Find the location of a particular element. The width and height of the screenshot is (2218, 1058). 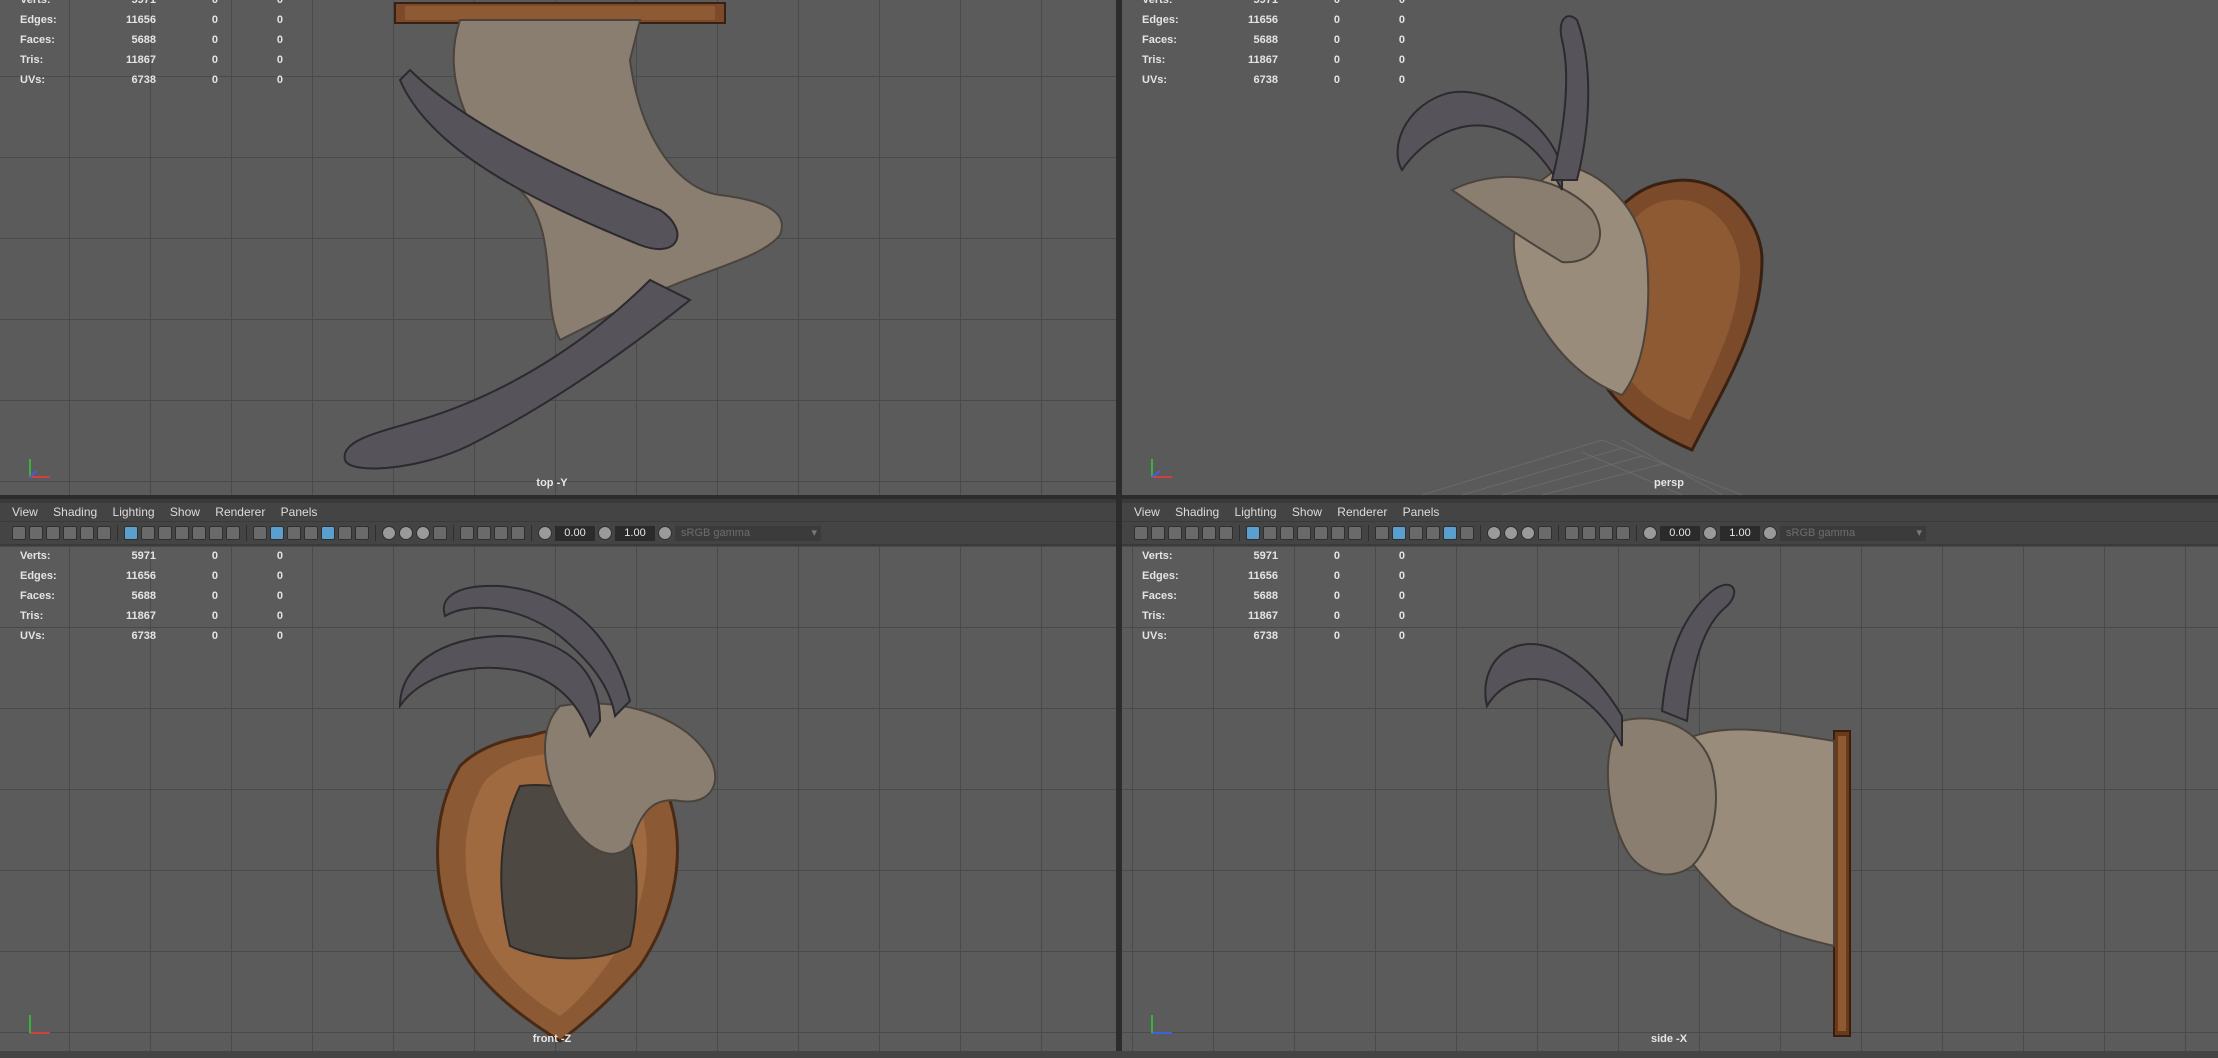

axis-gizmo-front is located at coordinates (39, 1024).